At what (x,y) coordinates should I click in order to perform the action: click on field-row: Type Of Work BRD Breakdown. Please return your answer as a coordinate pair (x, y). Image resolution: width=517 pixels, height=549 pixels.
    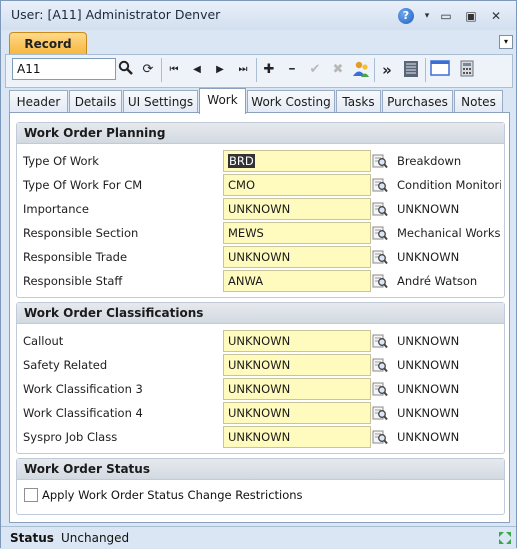
    Looking at the image, I should click on (260, 161).